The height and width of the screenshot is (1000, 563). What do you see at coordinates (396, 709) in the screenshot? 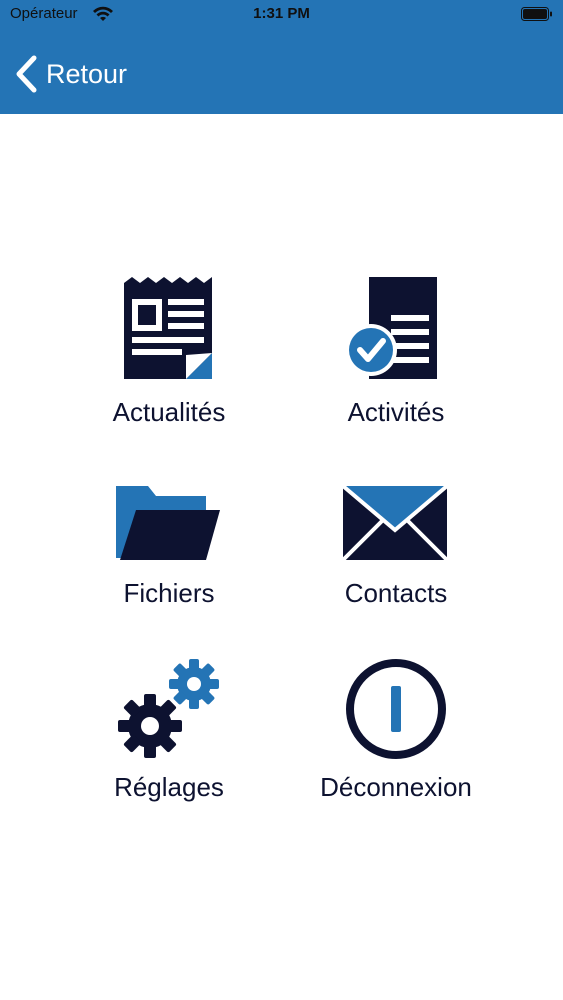
I see `power-icon` at bounding box center [396, 709].